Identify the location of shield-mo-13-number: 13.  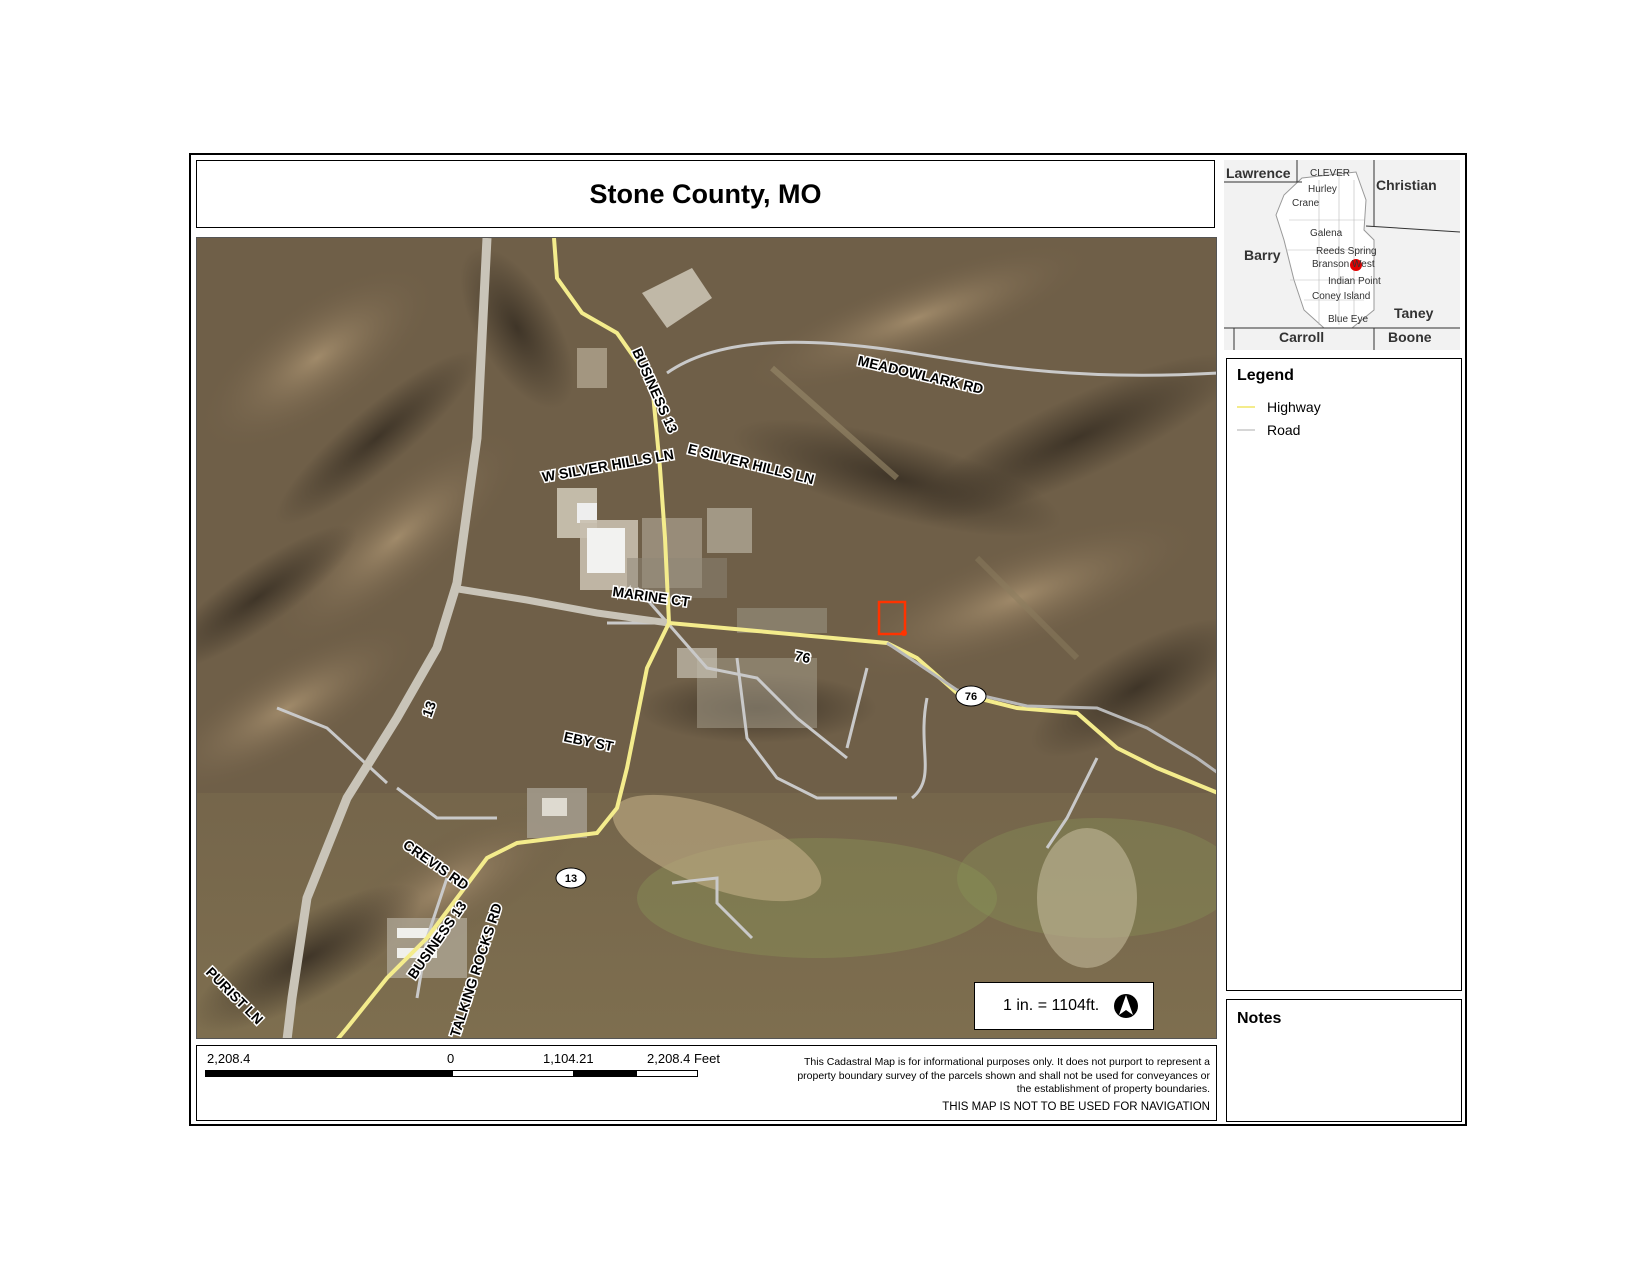
(571, 879).